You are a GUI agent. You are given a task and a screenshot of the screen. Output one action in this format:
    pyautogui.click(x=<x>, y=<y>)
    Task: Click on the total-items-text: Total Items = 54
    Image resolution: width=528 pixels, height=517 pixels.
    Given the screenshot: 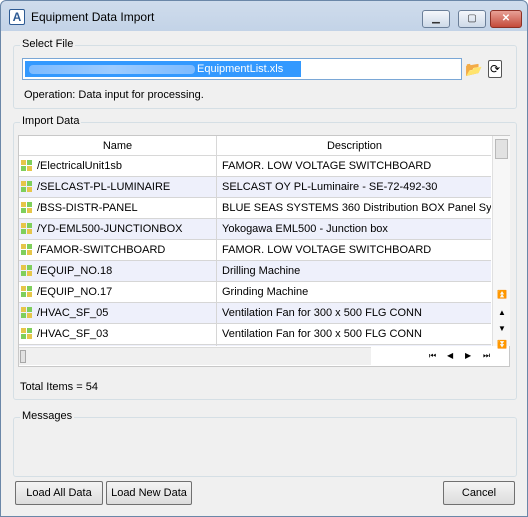 What is the action you would take?
    pyautogui.click(x=59, y=387)
    